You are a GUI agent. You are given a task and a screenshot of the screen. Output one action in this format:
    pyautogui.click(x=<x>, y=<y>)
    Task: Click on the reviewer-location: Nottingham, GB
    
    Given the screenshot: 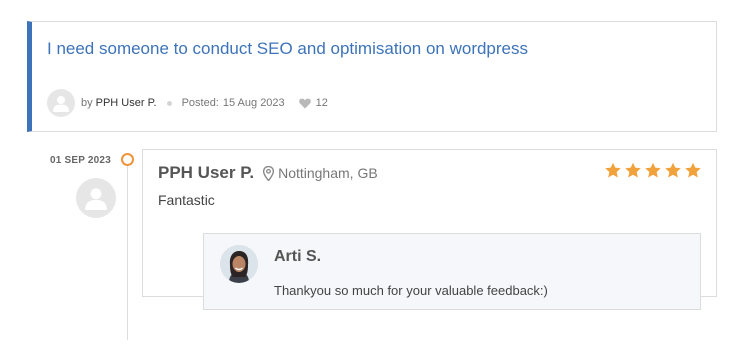 What is the action you would take?
    pyautogui.click(x=328, y=173)
    